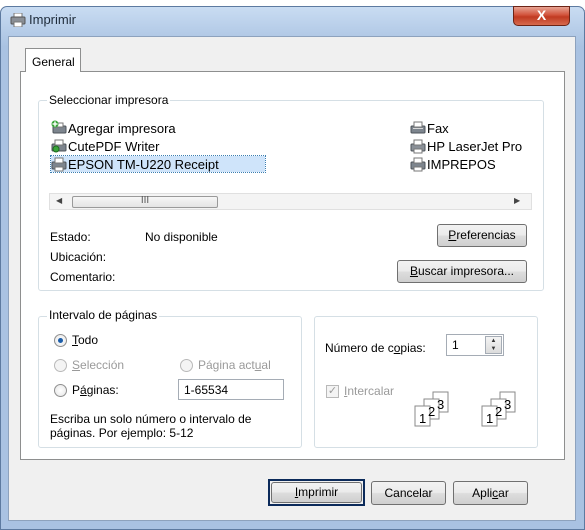  I want to click on collate-checkbox: ✓, so click(332, 391).